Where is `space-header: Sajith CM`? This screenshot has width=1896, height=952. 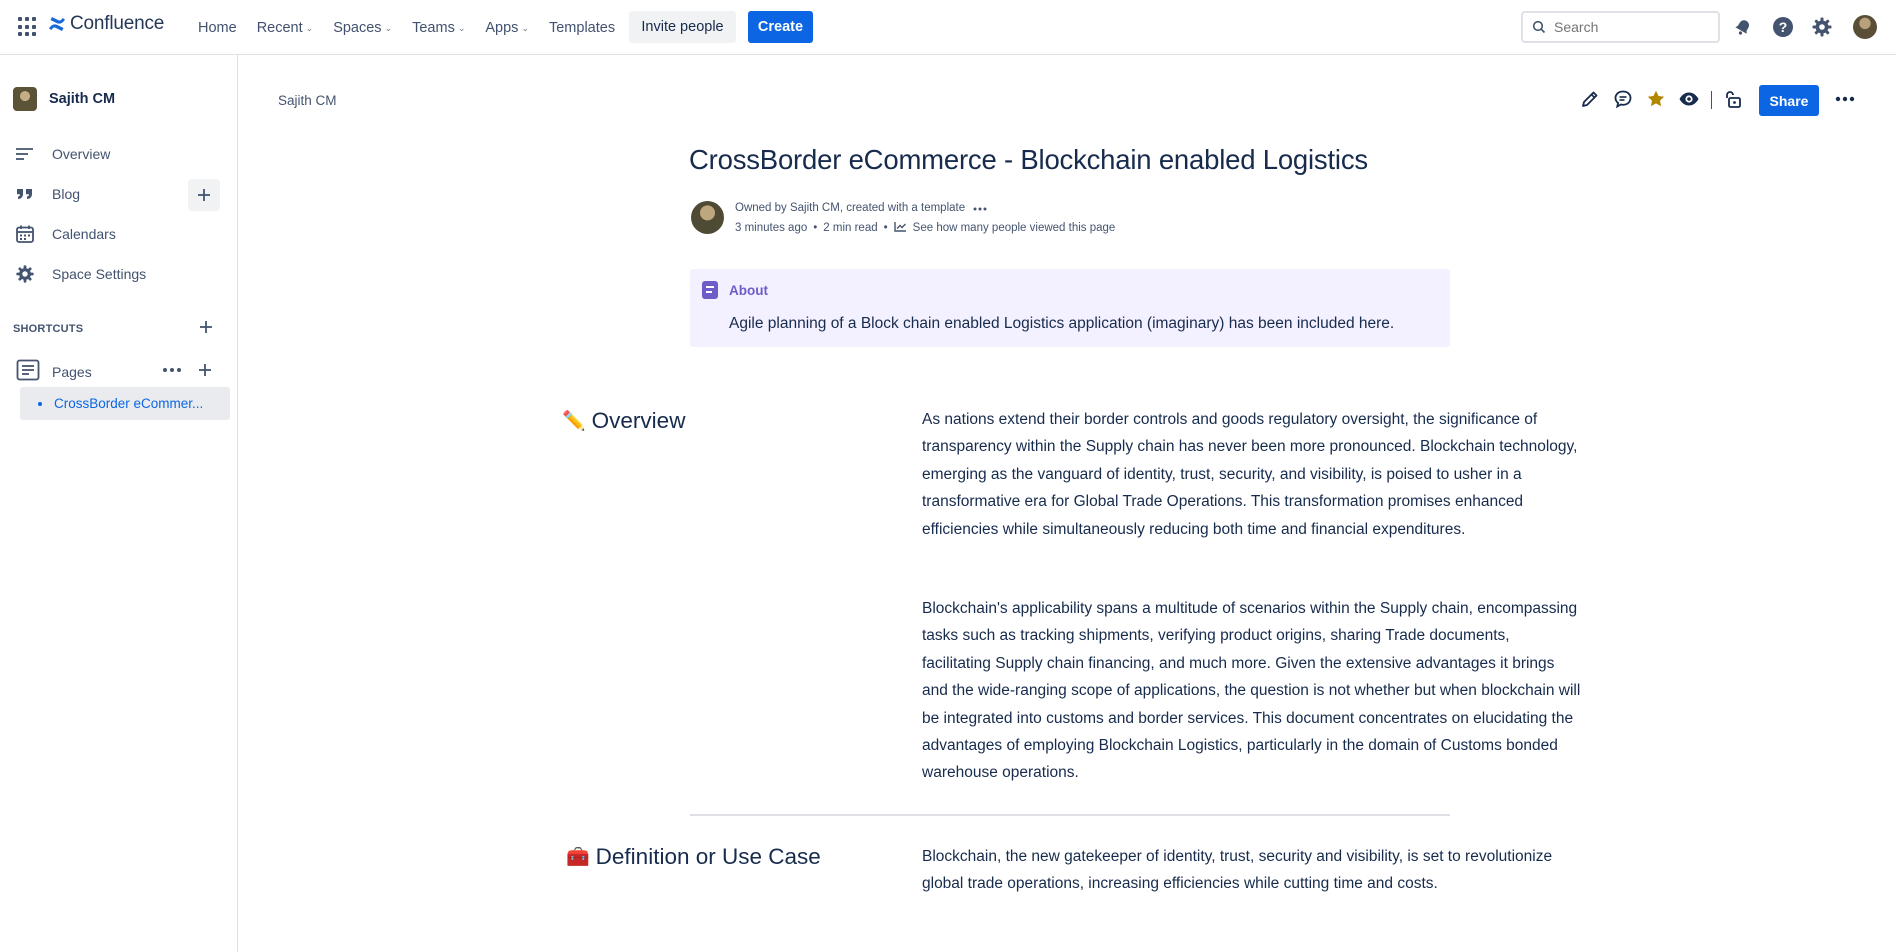
space-header: Sajith CM is located at coordinates (64, 99).